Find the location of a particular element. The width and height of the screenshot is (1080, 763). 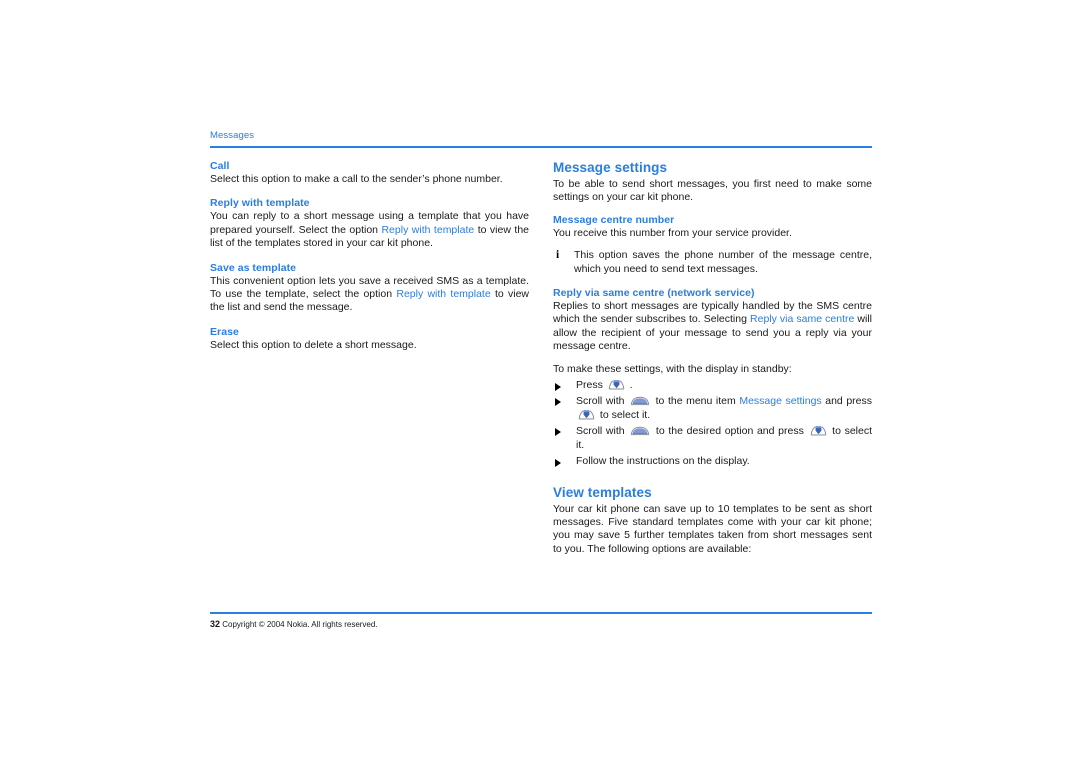

subsection-reply-via-same-centre-heading: Reply via same centre (network service) is located at coordinates (654, 293).